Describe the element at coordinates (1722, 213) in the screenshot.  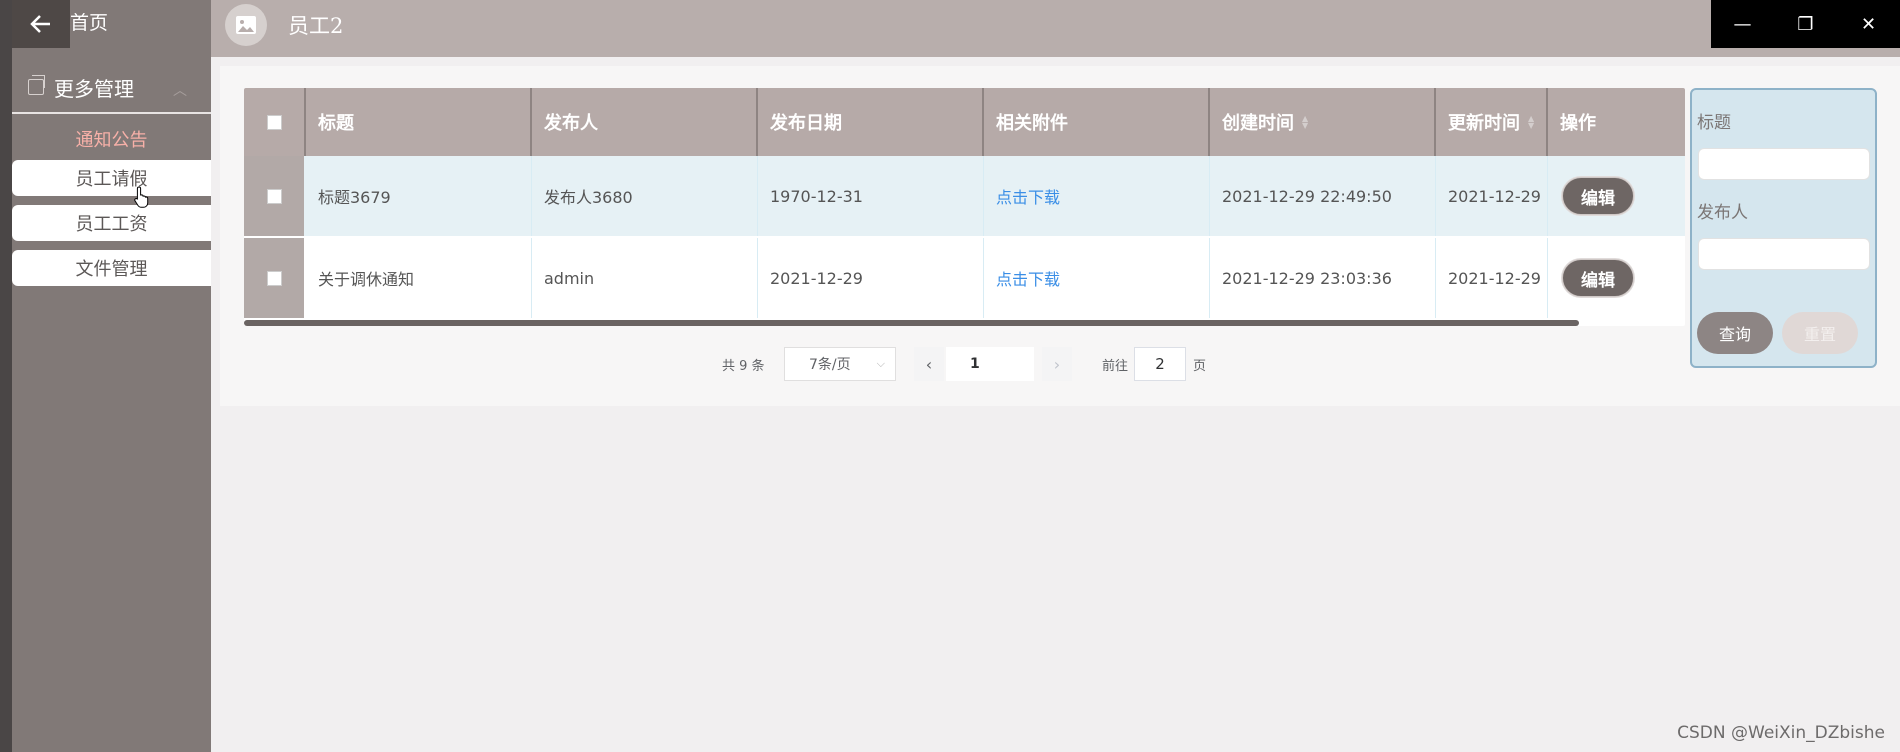
I see `search-publisher-label: 发布人` at that location.